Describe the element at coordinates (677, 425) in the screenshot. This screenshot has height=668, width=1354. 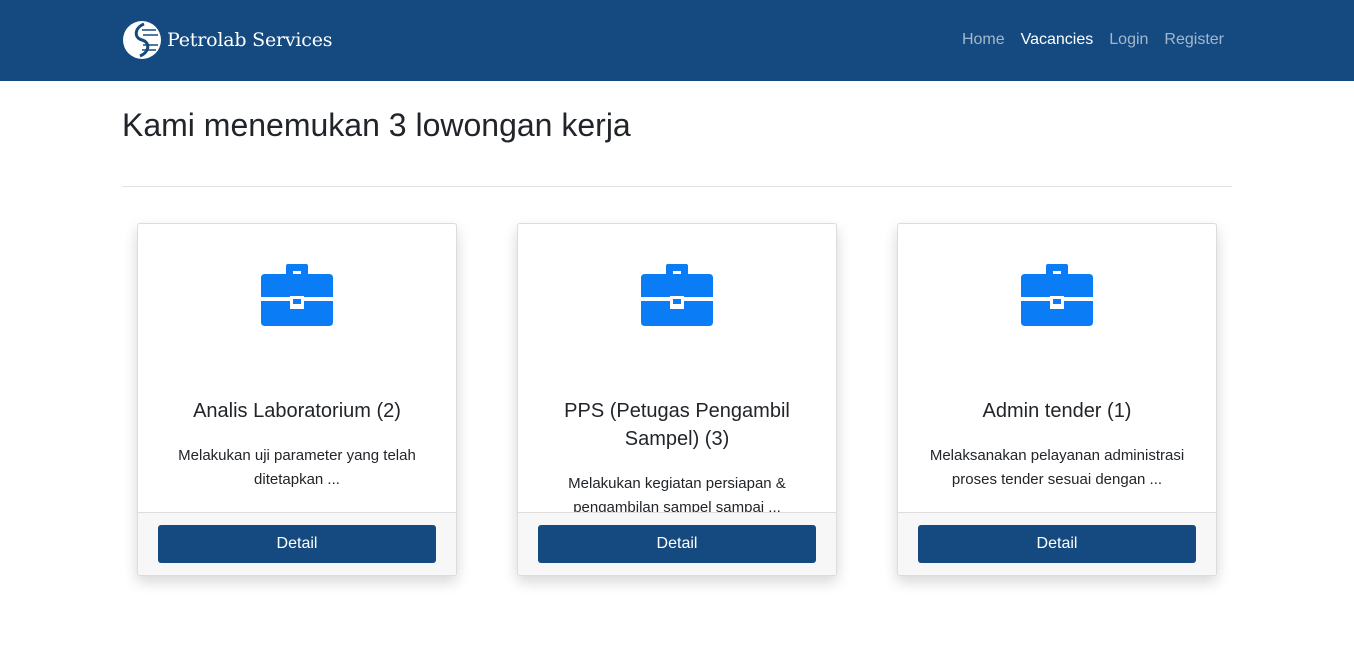
I see `vacancy-title: PPS (Petugas Pengambil Sampel) (3)` at that location.